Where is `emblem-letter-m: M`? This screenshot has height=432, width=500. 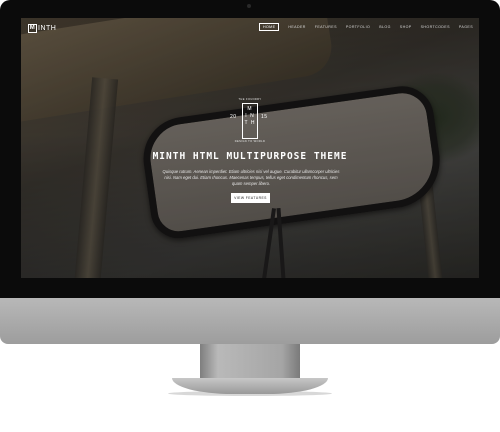 emblem-letter-m: M is located at coordinates (250, 109).